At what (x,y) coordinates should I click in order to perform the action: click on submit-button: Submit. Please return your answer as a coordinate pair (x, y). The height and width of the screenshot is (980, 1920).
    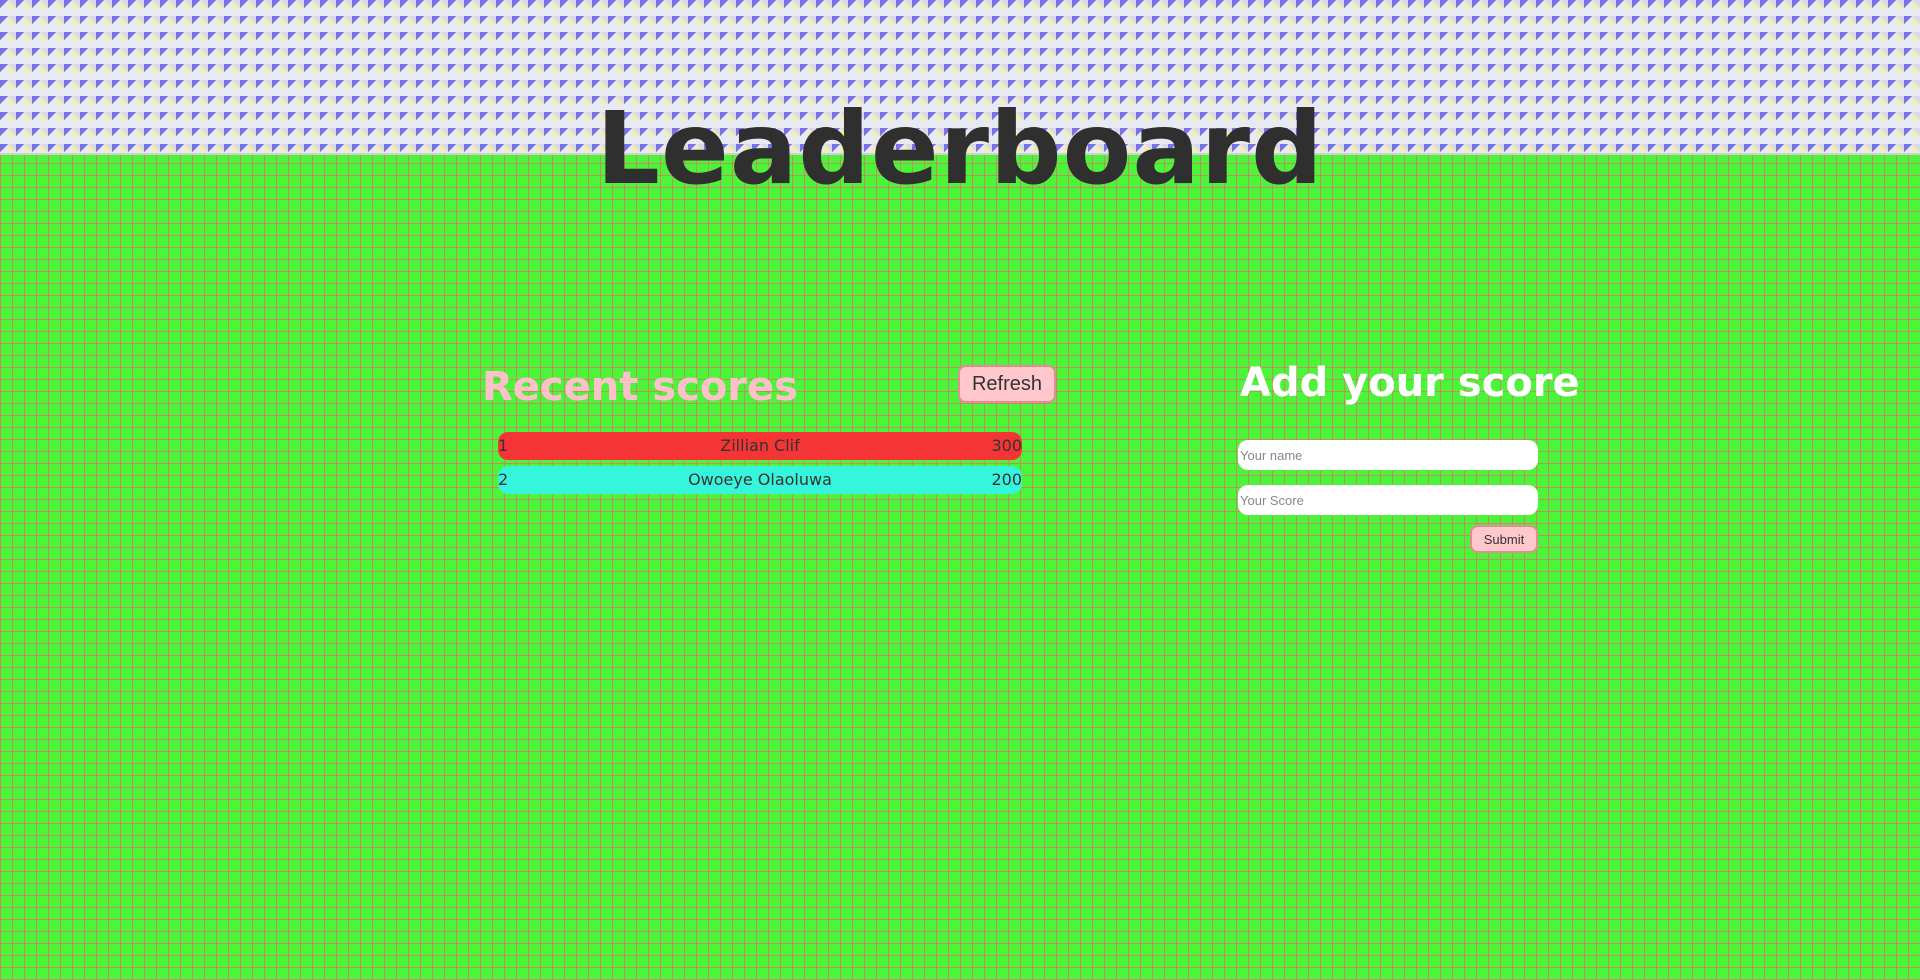
    Looking at the image, I should click on (1504, 539).